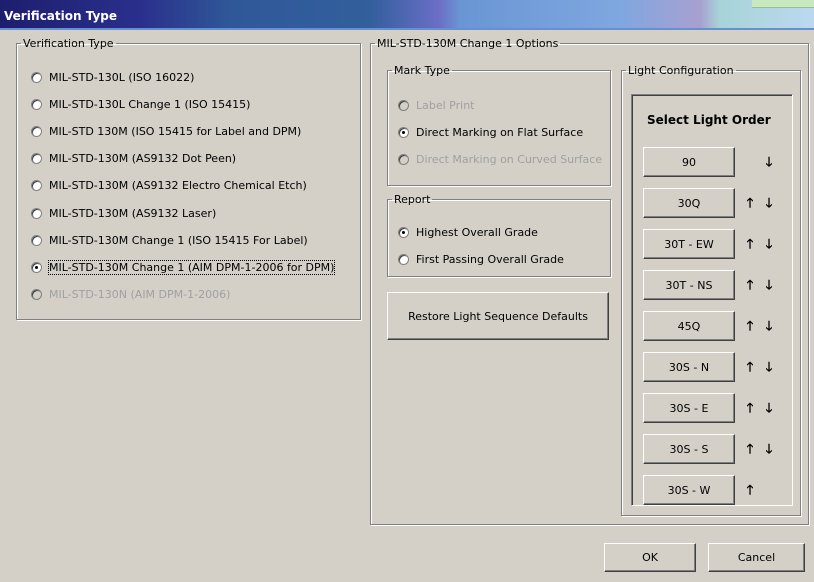 The width and height of the screenshot is (814, 582). I want to click on light-button-8: 30S - W, so click(689, 490).